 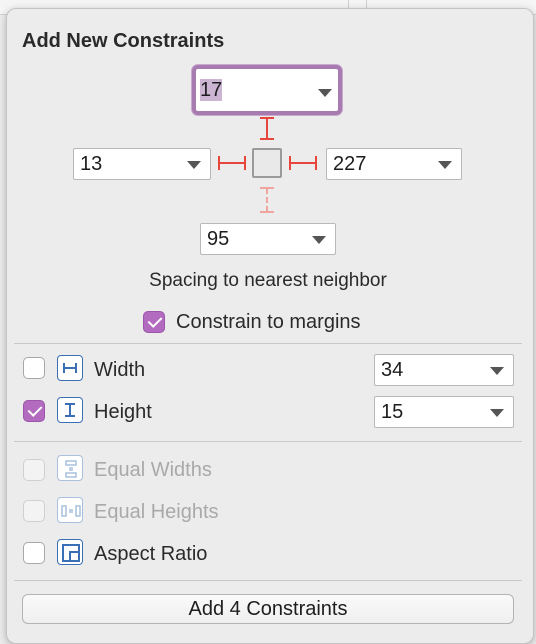 I want to click on left-spacing-value: 13, so click(x=91, y=164).